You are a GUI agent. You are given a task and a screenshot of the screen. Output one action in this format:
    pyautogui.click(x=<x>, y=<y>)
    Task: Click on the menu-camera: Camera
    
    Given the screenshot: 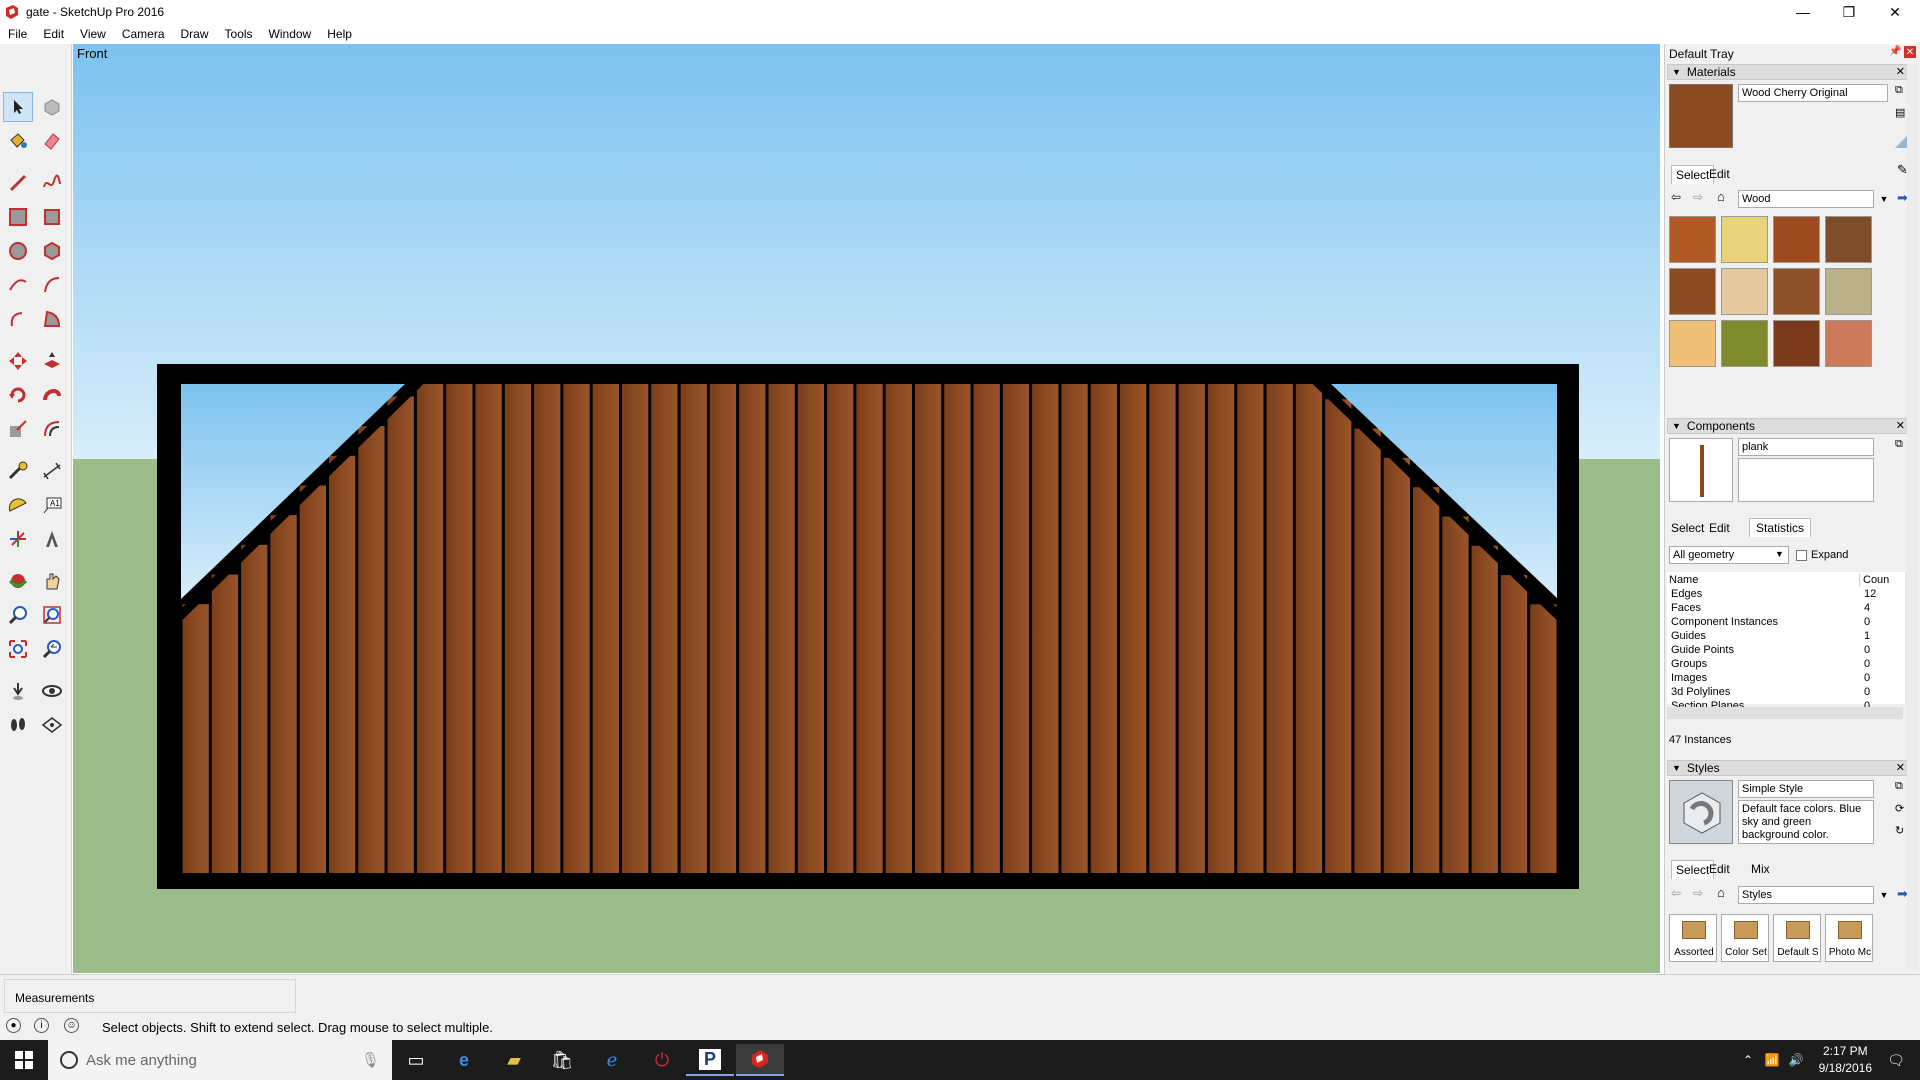 What is the action you would take?
    pyautogui.click(x=143, y=34)
    